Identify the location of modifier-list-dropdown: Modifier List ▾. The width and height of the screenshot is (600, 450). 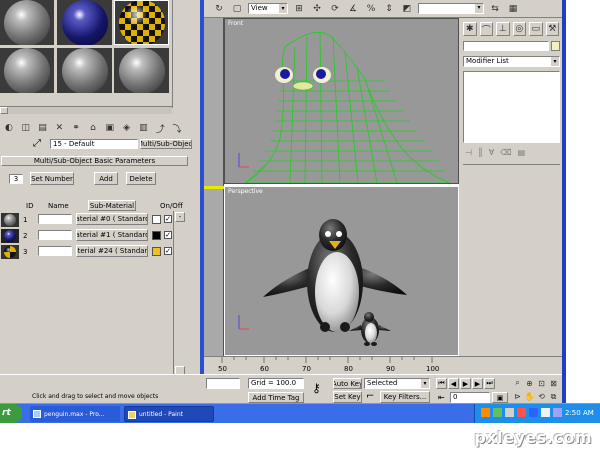
(511, 61).